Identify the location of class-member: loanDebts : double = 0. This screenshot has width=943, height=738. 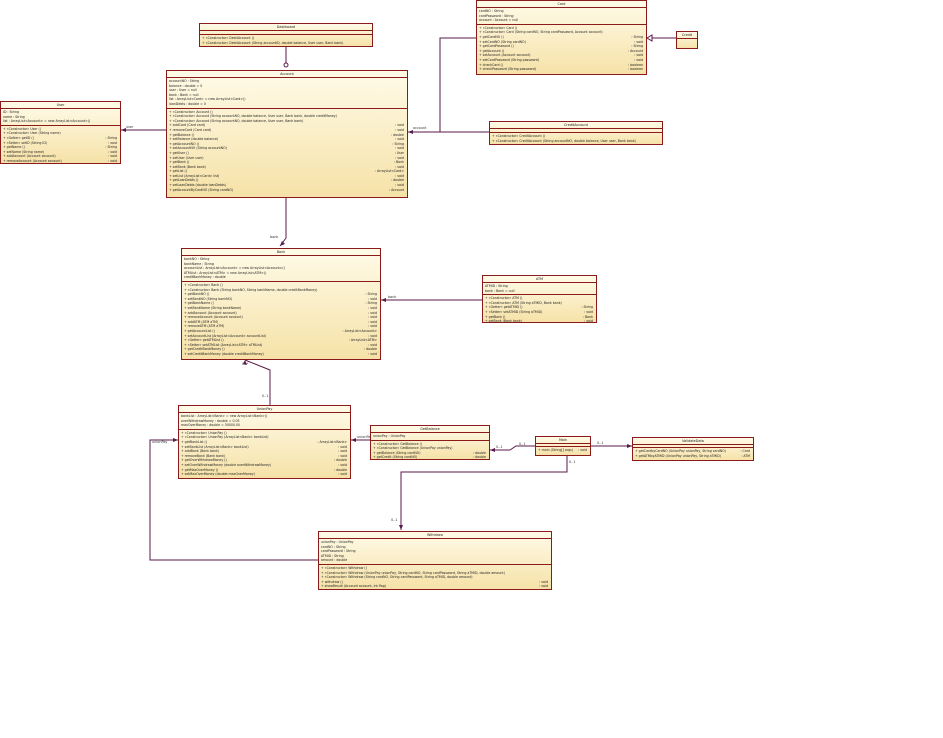
(287, 104).